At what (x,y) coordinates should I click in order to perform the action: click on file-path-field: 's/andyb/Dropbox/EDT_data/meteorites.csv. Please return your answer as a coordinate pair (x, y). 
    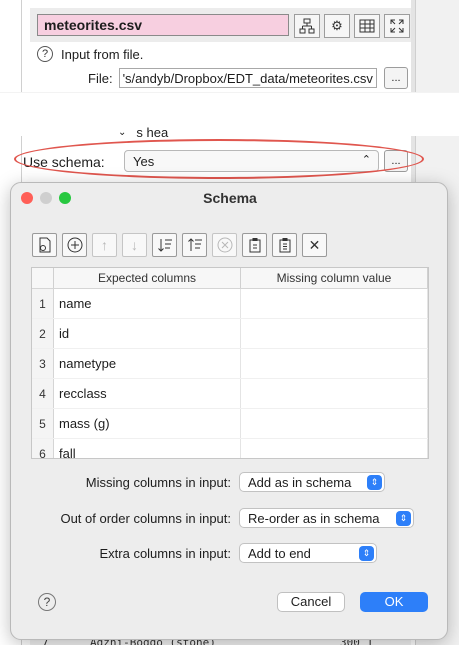
    Looking at the image, I should click on (247, 78).